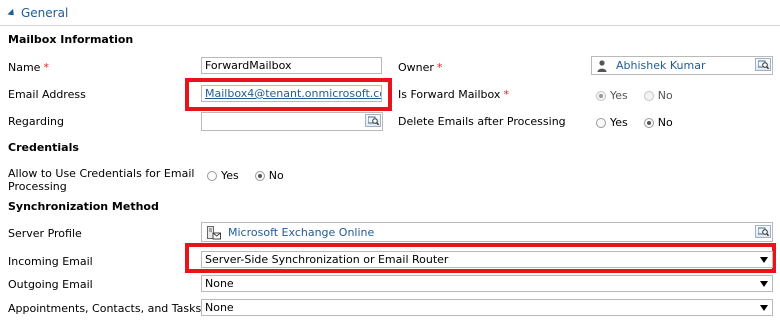 Image resolution: width=780 pixels, height=331 pixels. What do you see at coordinates (420, 67) in the screenshot?
I see `owner-label: Owner *` at bounding box center [420, 67].